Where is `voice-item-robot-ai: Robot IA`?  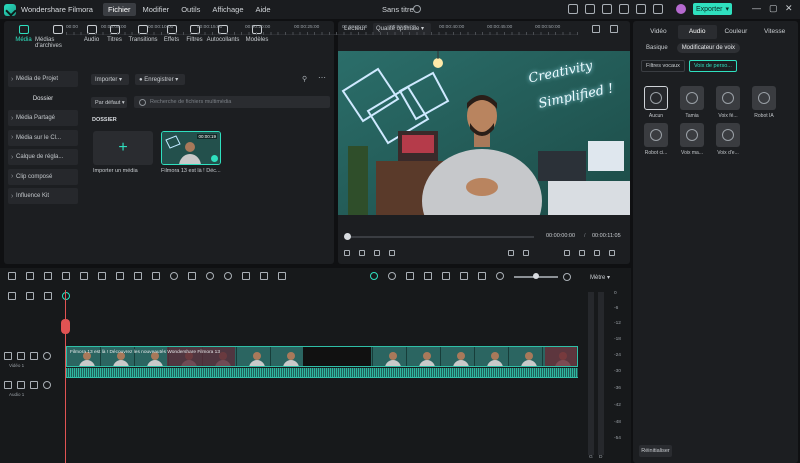 voice-item-robot-ai: Robot IA is located at coordinates (764, 102).